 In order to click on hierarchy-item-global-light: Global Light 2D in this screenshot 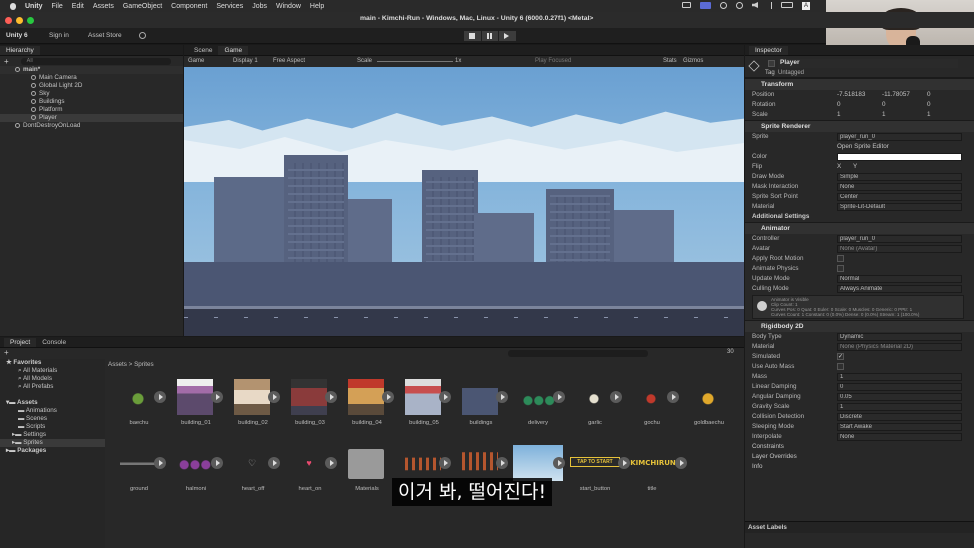, I will do `click(91, 86)`.